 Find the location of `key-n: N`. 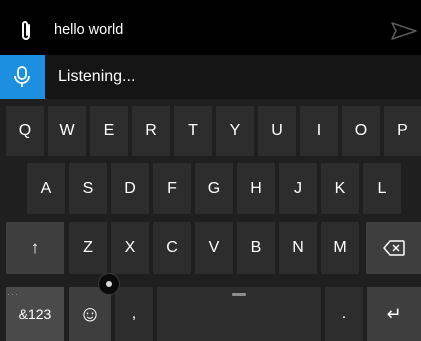

key-n: N is located at coordinates (298, 248).